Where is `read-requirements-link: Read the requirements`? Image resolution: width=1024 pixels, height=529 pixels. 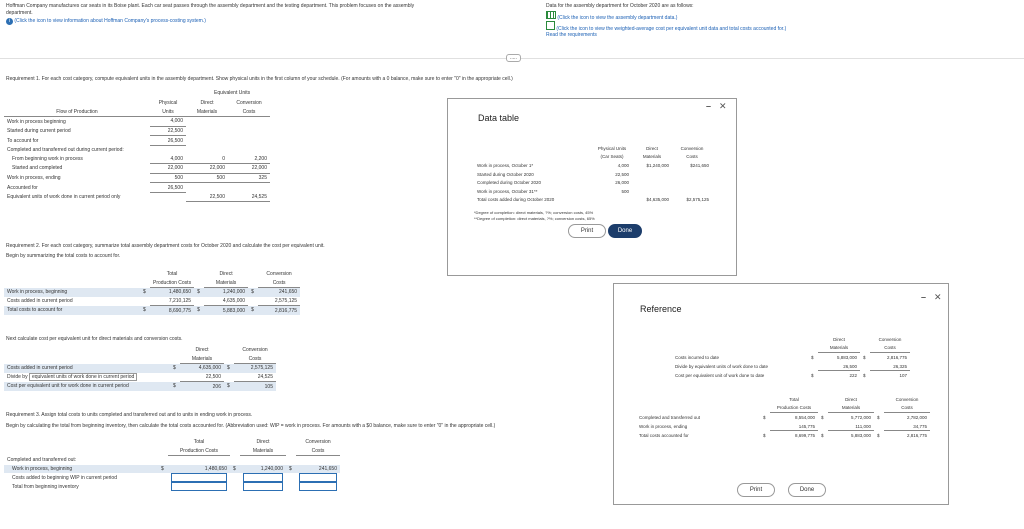 read-requirements-link: Read the requirements is located at coordinates (571, 35).